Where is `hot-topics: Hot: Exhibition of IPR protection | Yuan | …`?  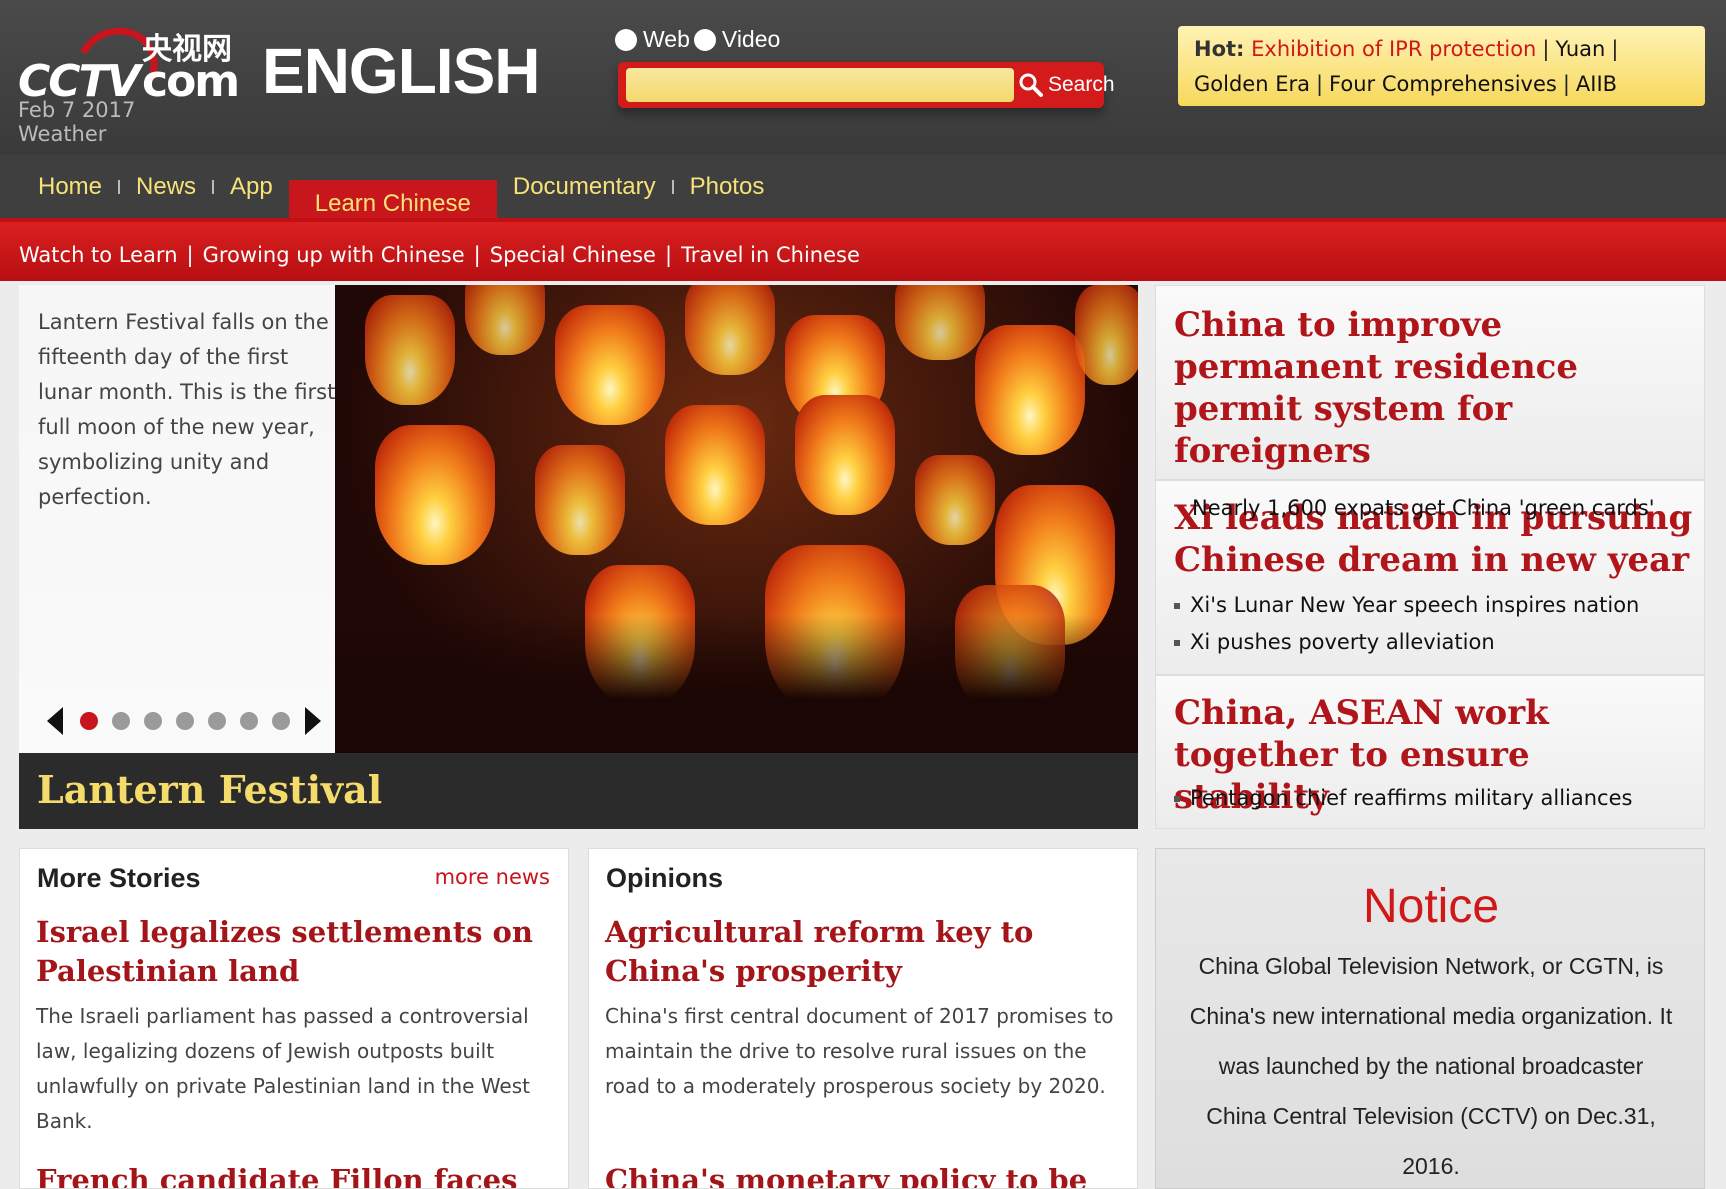
hot-topics: Hot: Exhibition of IPR protection | Yuan | … is located at coordinates (1441, 66).